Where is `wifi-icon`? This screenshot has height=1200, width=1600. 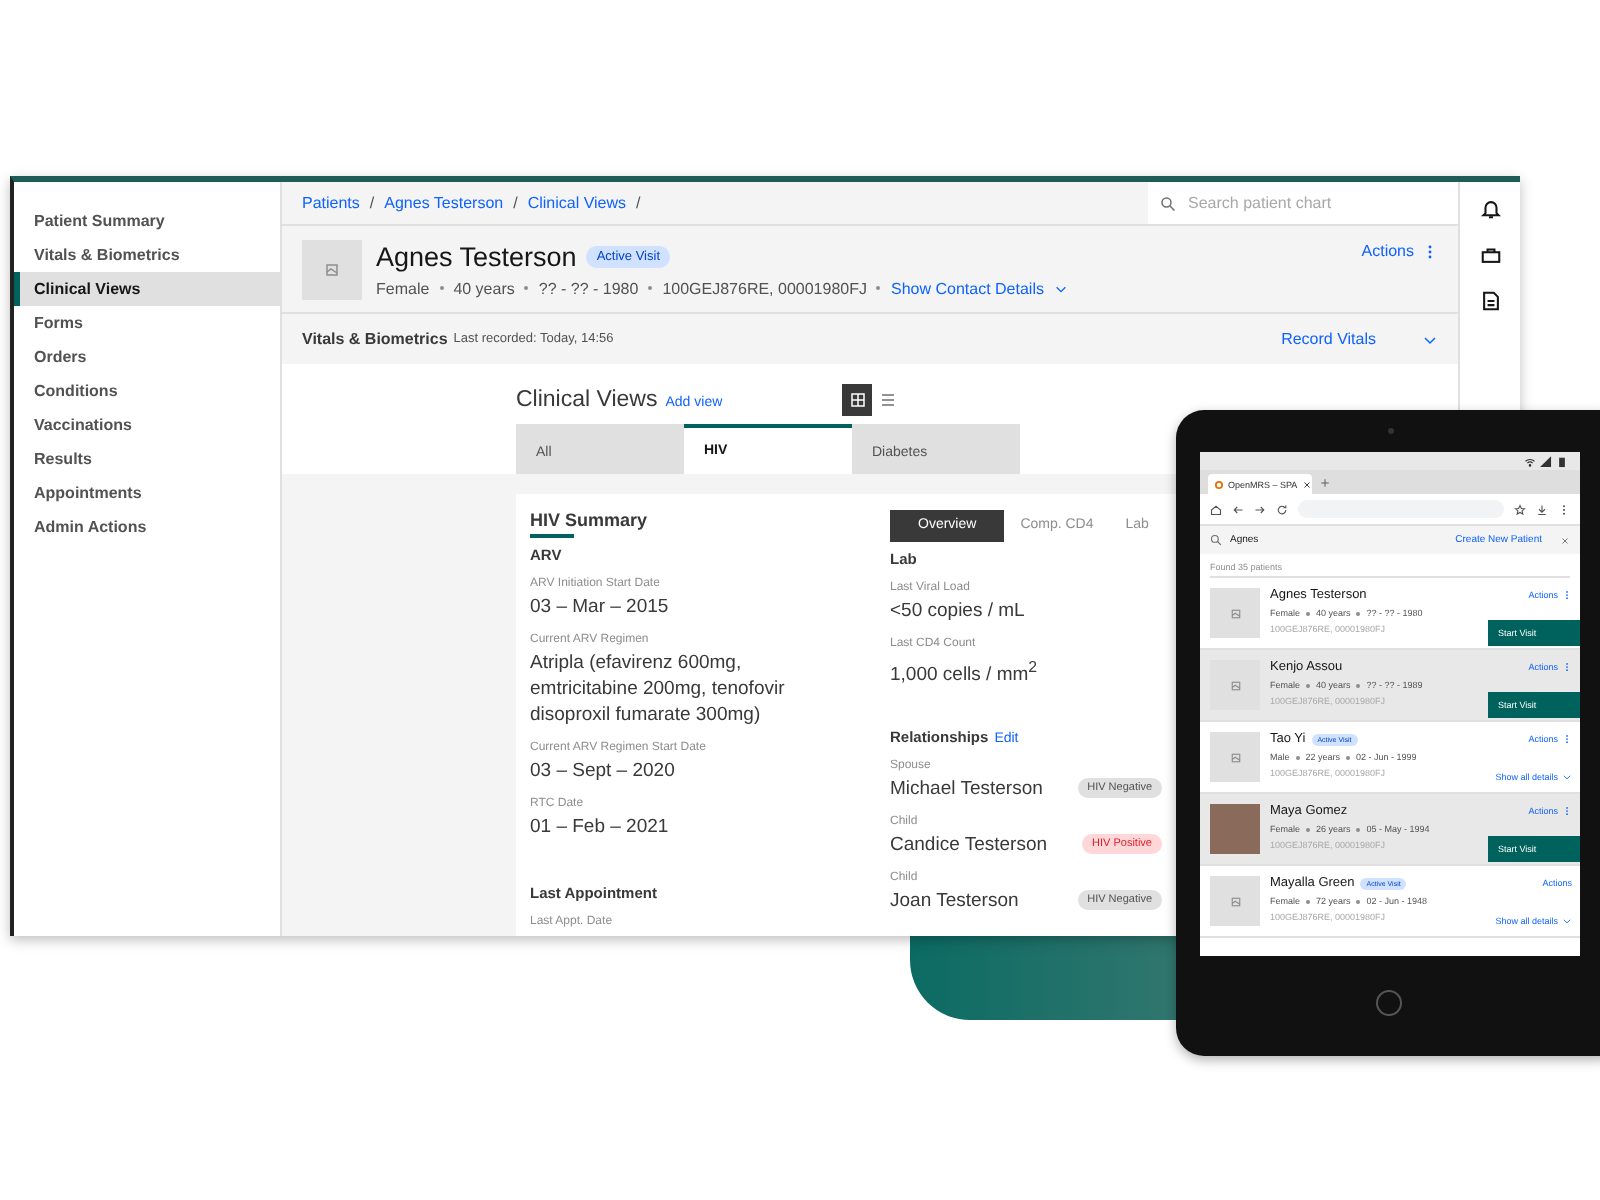 wifi-icon is located at coordinates (1530, 461).